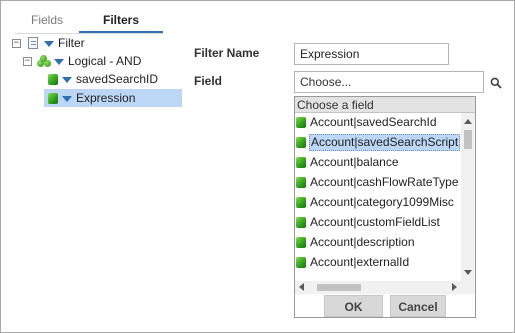  I want to click on filter-name-input: Expression, so click(371, 54).